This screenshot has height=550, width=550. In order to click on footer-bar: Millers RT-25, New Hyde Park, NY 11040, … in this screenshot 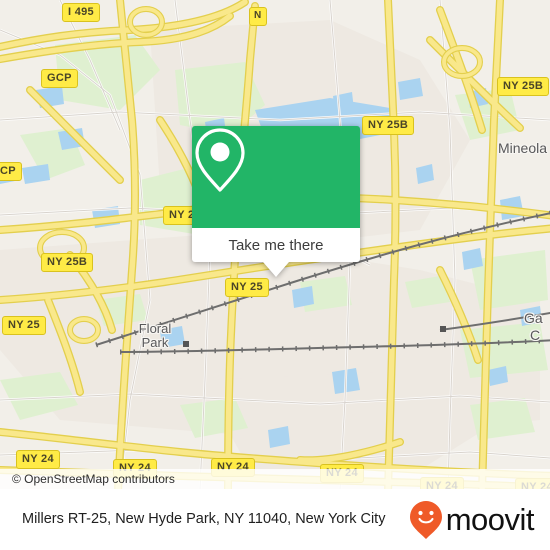, I will do `click(275, 519)`.